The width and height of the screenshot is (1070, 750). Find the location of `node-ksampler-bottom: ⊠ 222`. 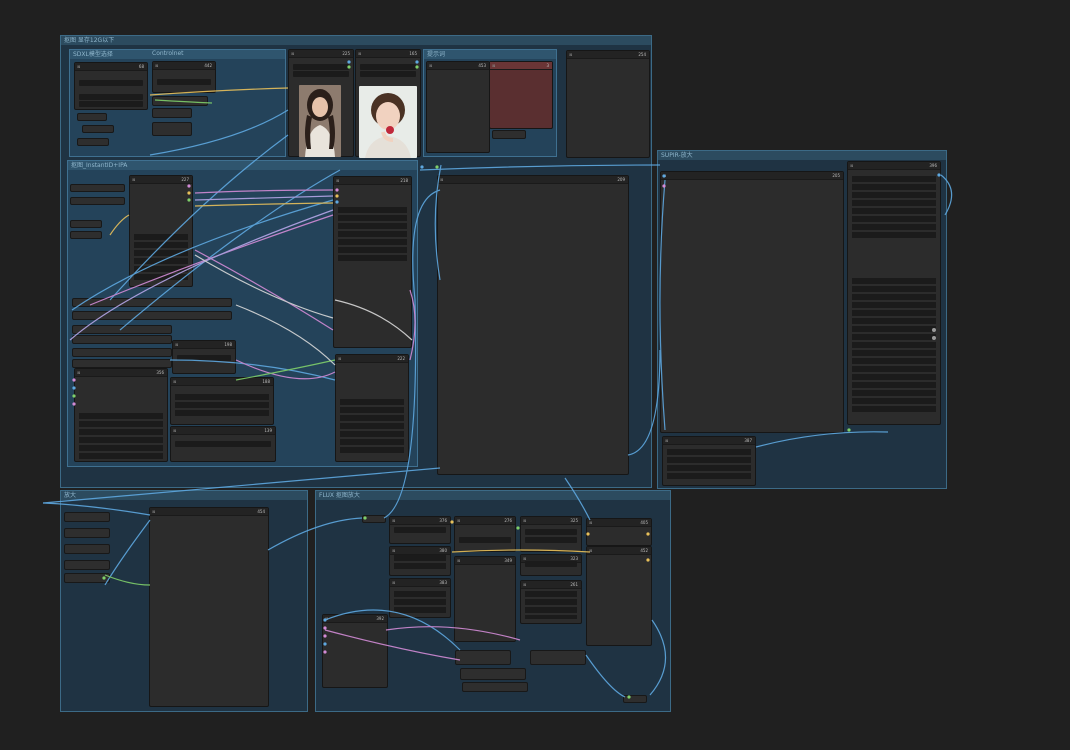

node-ksampler-bottom: ⊠ 222 is located at coordinates (372, 408).